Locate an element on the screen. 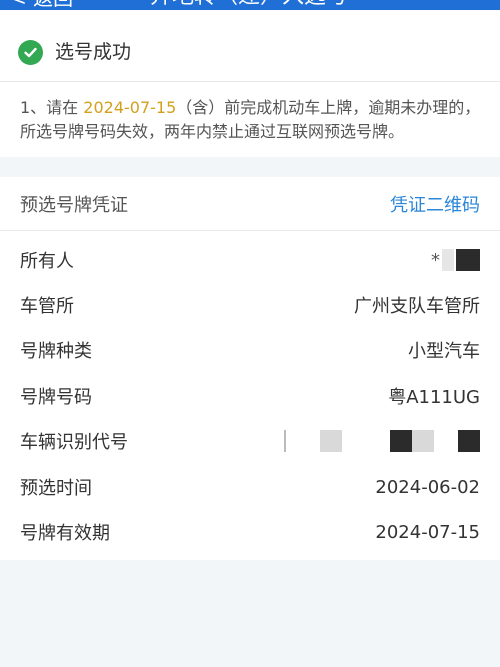 The width and height of the screenshot is (500, 667). detail-label: 车辆识别代号 is located at coordinates (74, 442).